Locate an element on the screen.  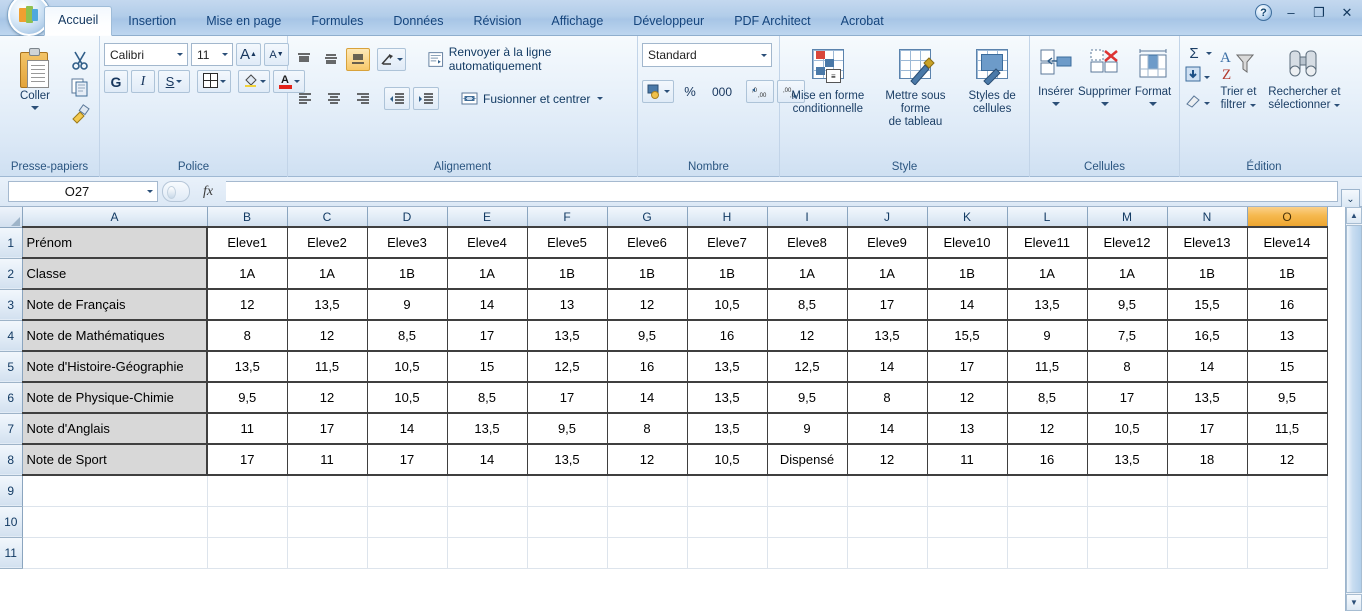
scroll-down-button: ▼ is located at coordinates (1354, 602).